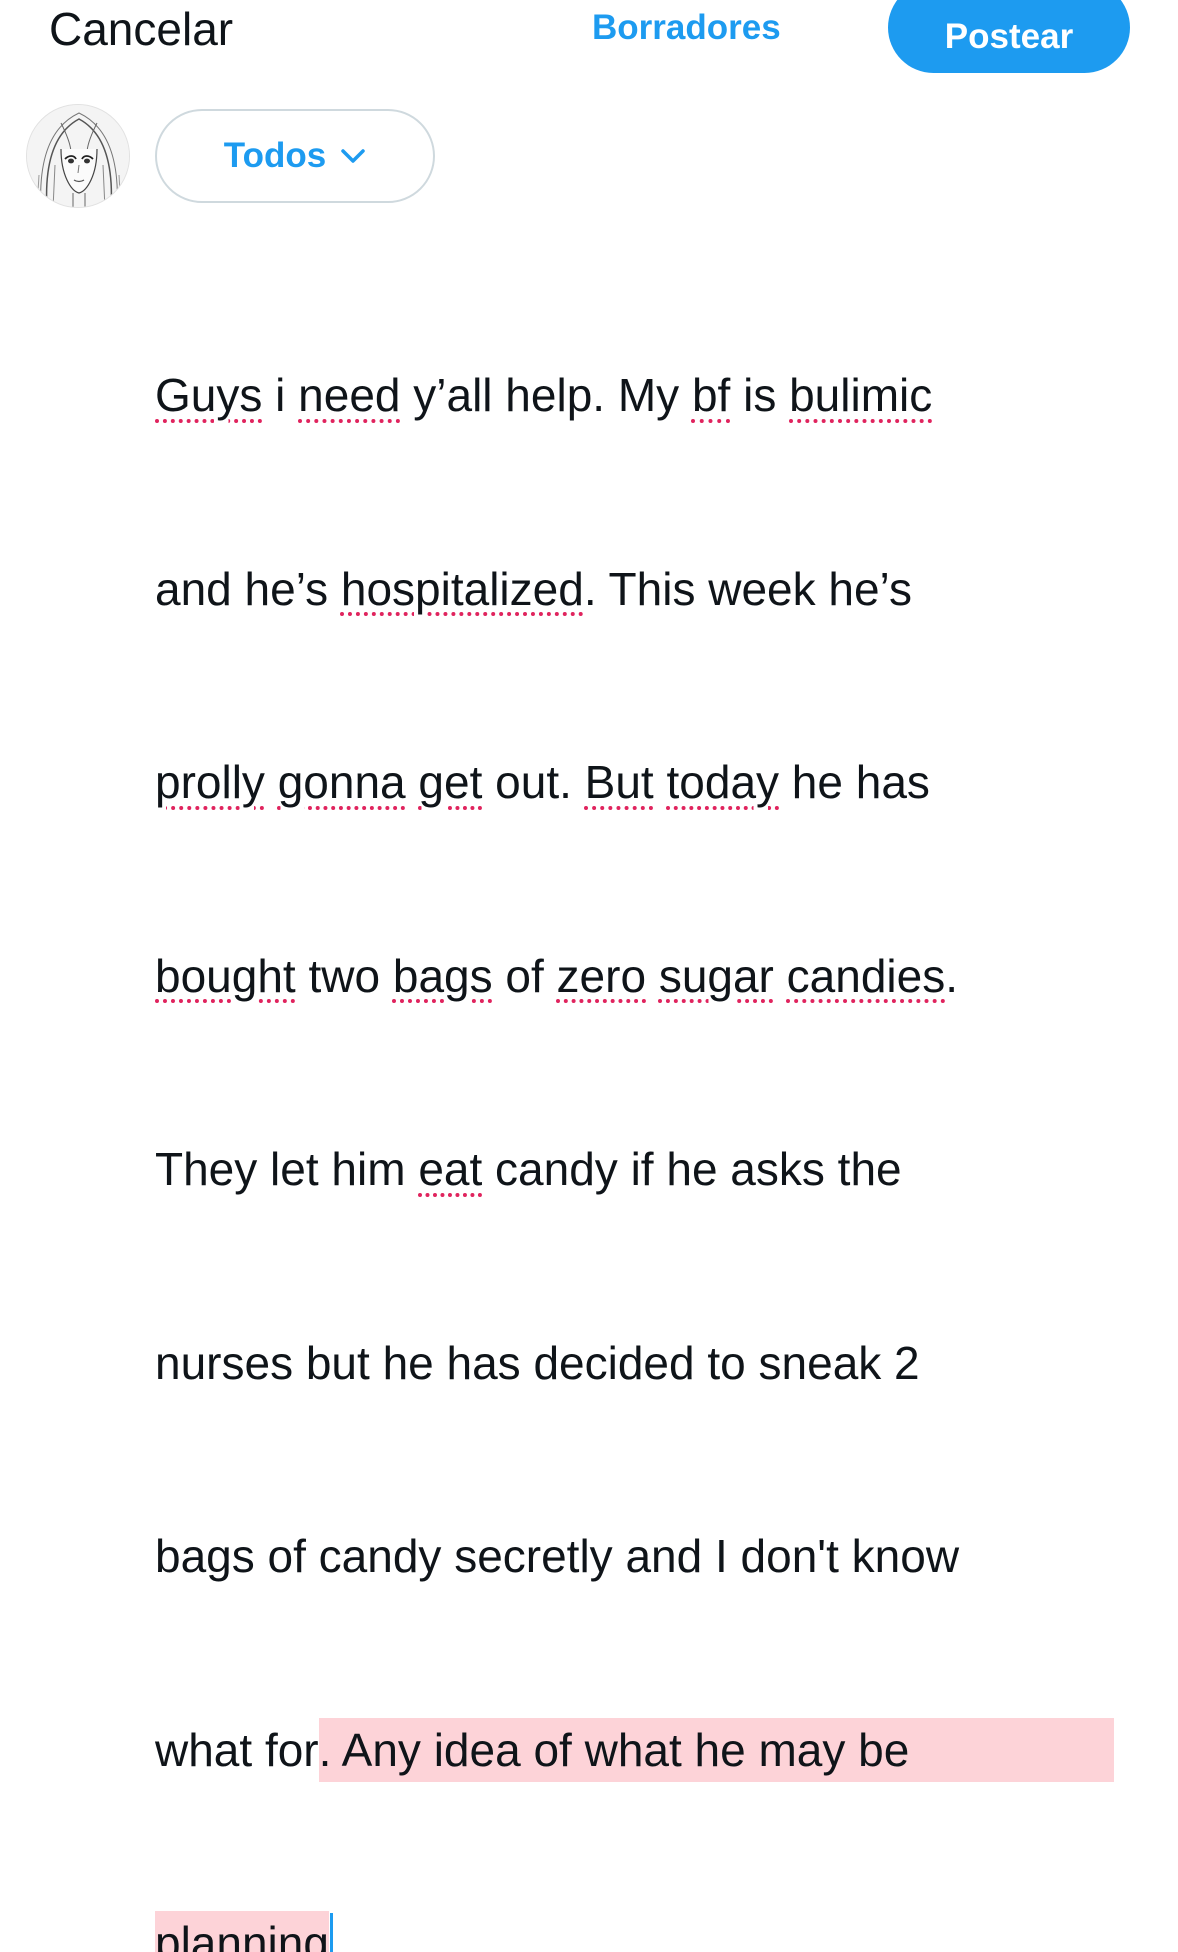 This screenshot has height=1952, width=1178. I want to click on misspelled-word: prolly, so click(210, 782).